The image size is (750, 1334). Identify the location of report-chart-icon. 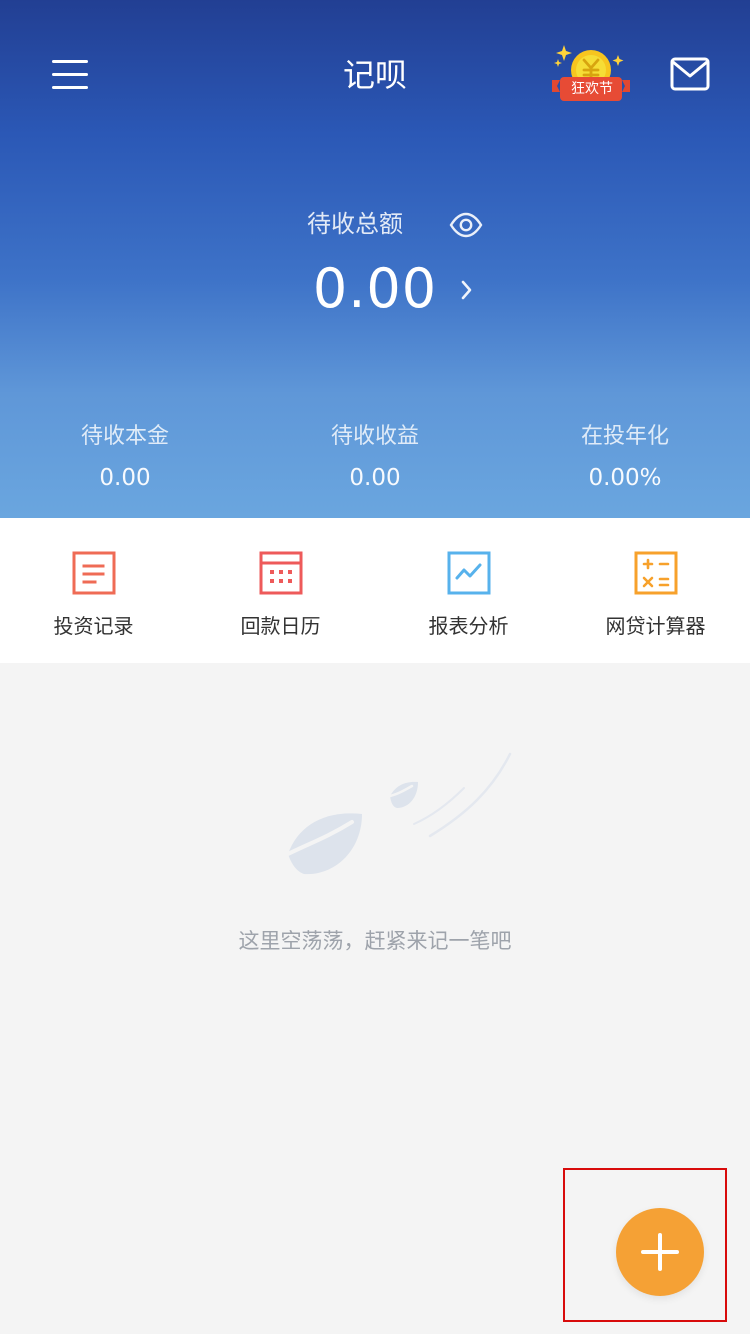
(469, 573).